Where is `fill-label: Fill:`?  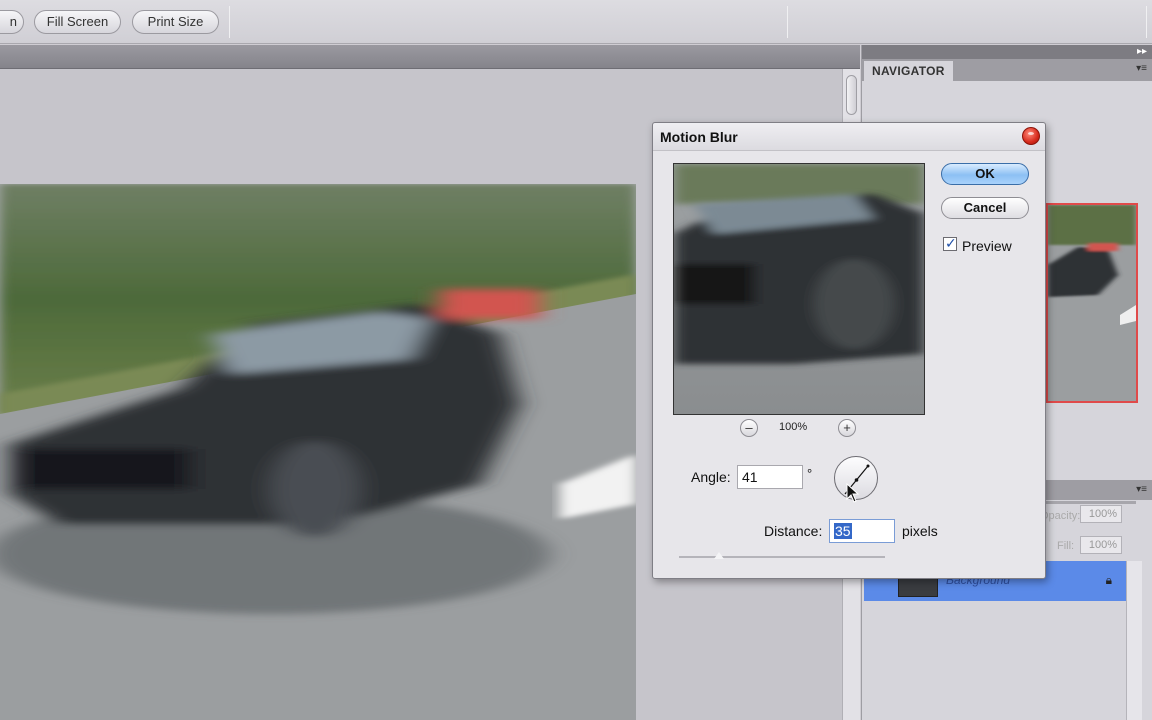 fill-label: Fill: is located at coordinates (1066, 546).